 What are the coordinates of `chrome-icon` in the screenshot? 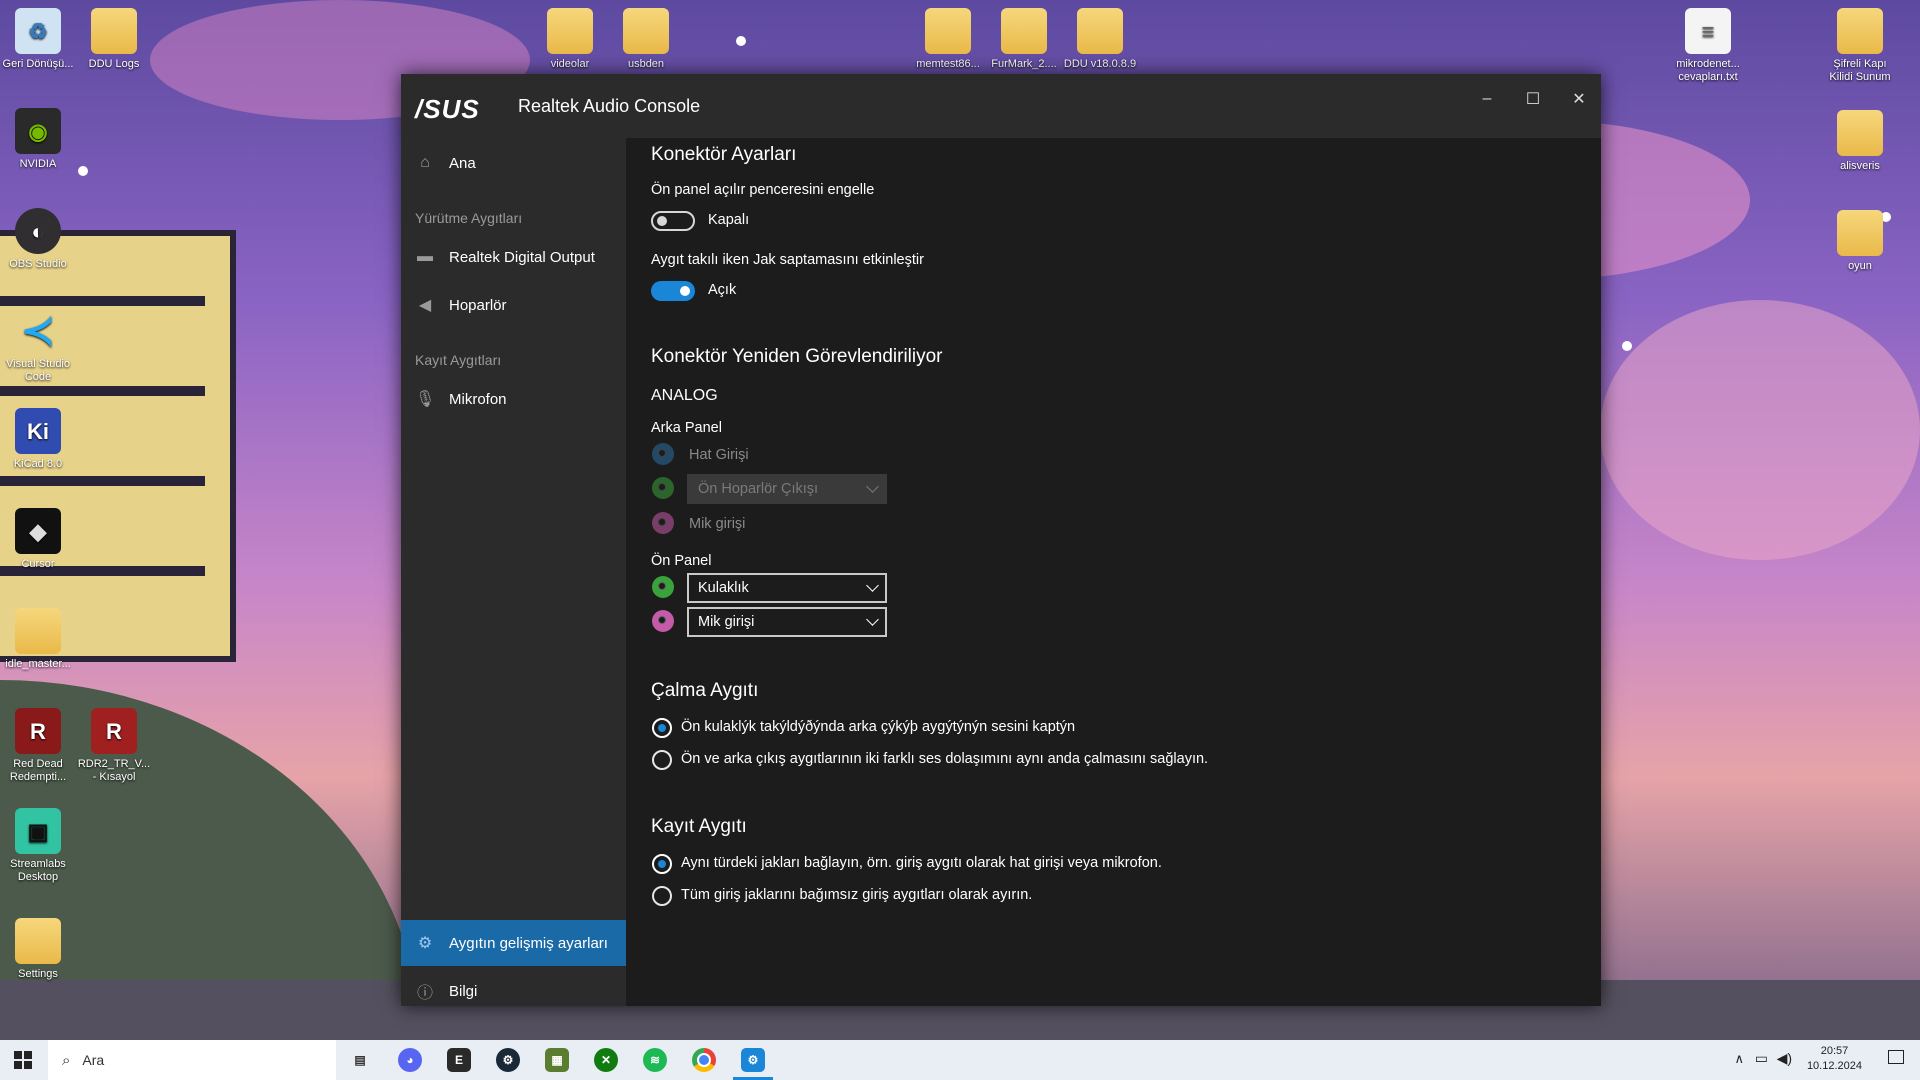 It's located at (704, 1060).